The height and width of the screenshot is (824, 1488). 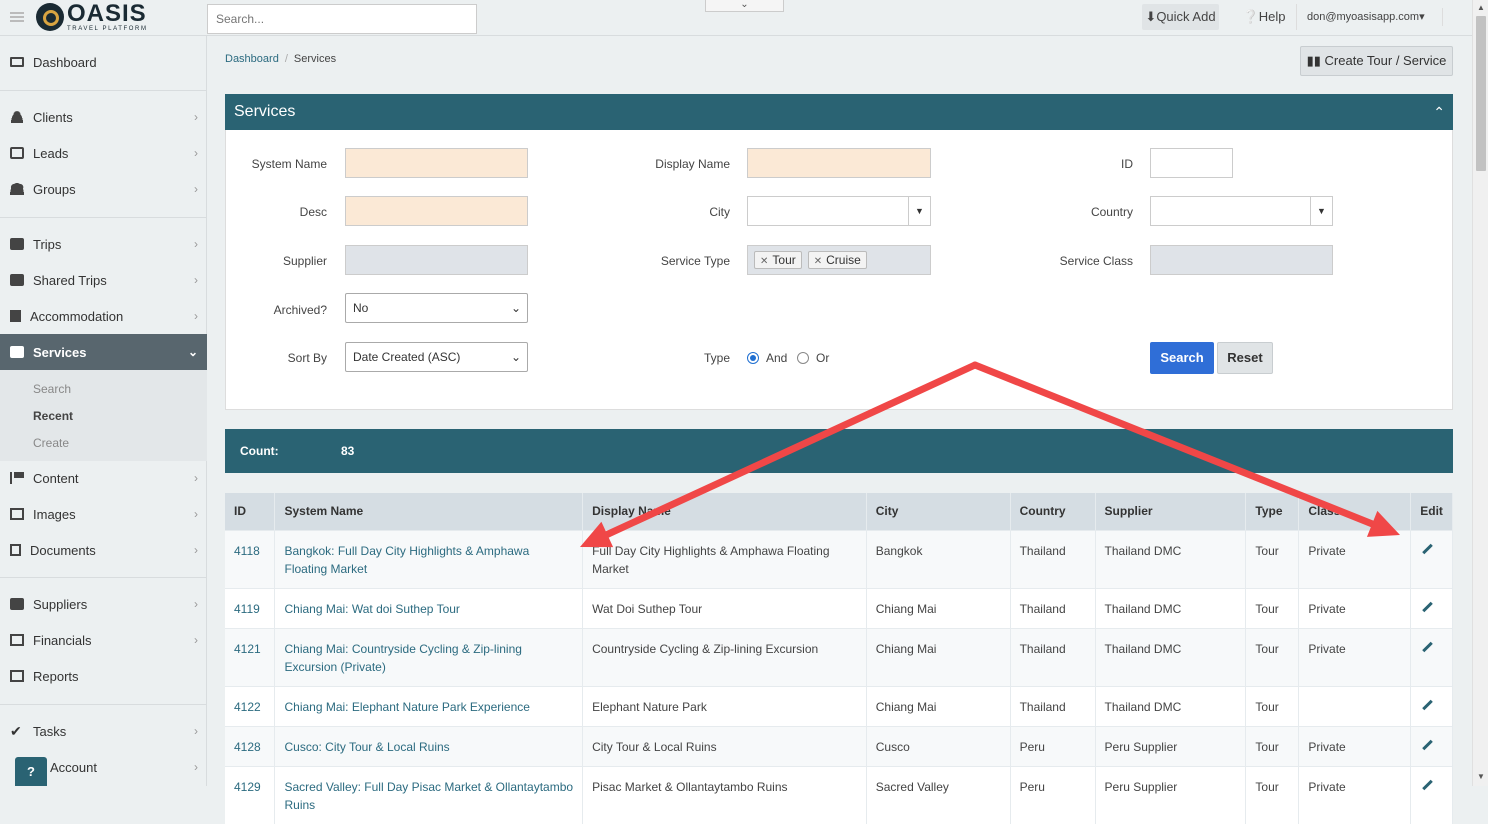 What do you see at coordinates (103, 352) in the screenshot?
I see `sidebar-item-services: Services ⌄` at bounding box center [103, 352].